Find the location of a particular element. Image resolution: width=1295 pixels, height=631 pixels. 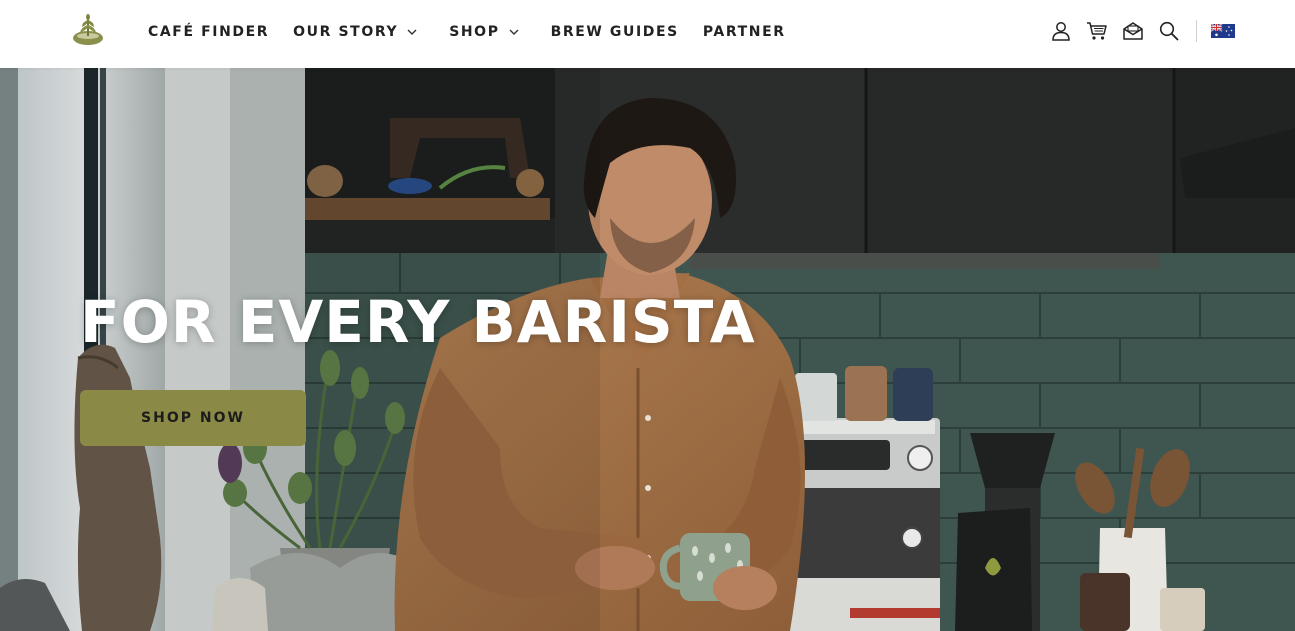

nav-label: PARTNER is located at coordinates (744, 32).